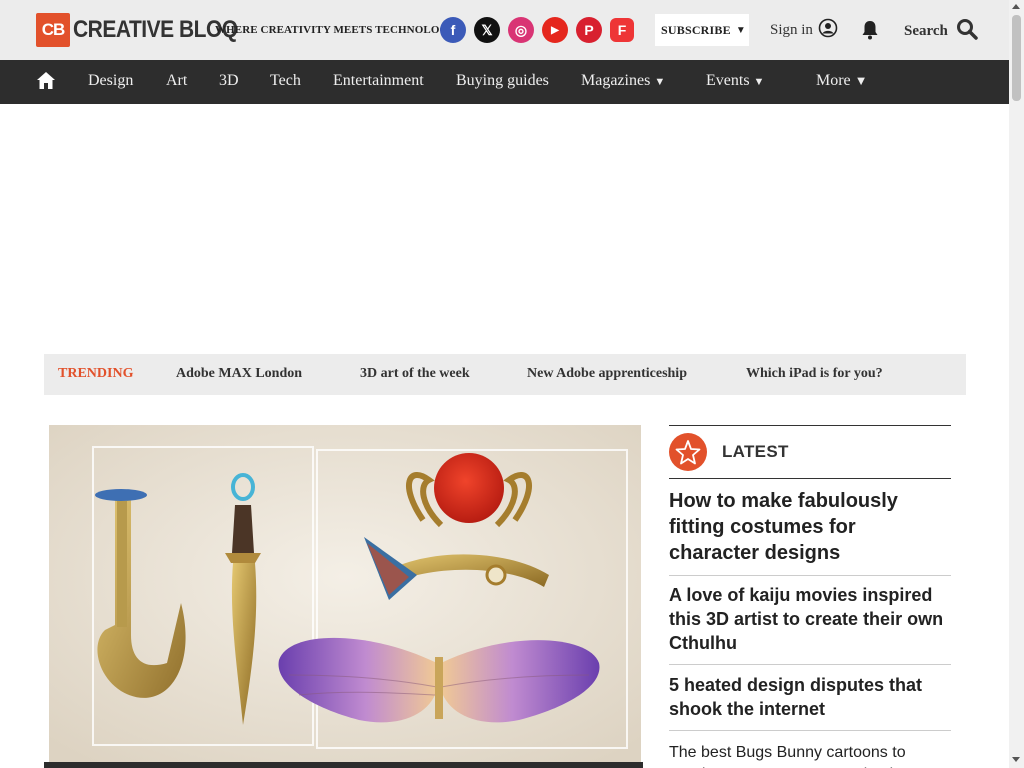 The image size is (1024, 768). I want to click on search-button: Search, so click(941, 31).